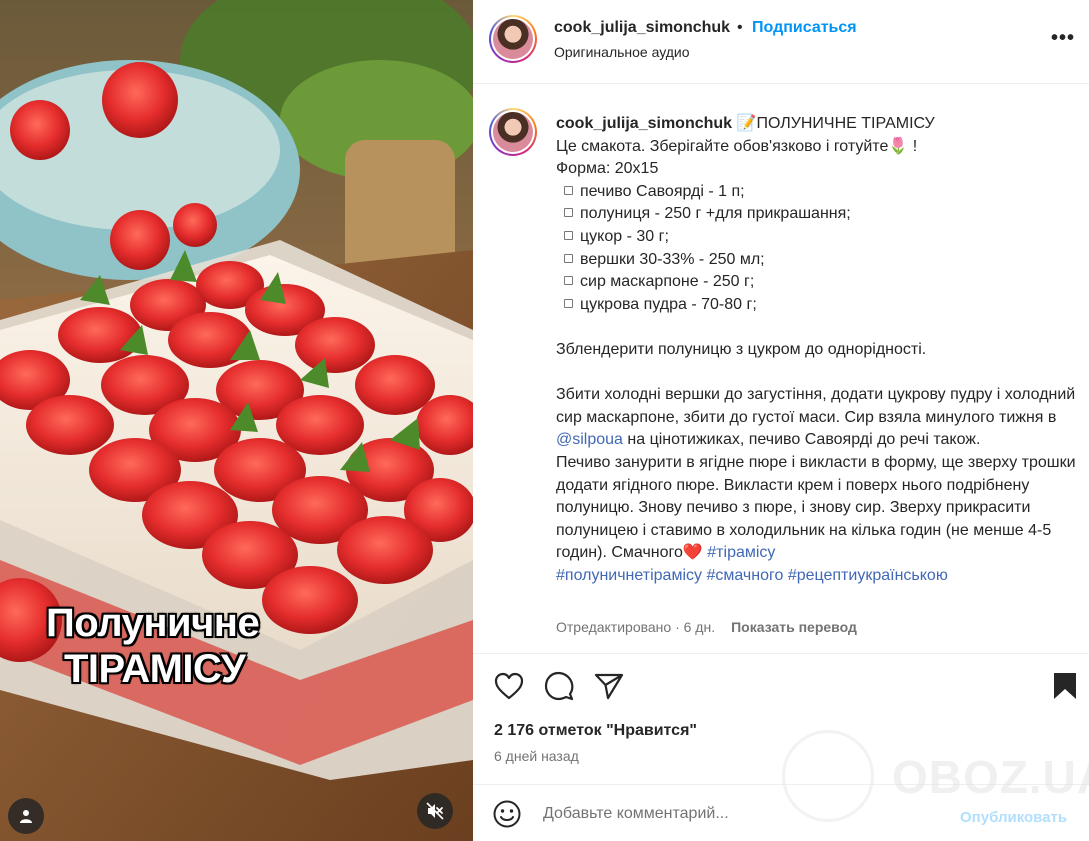  What do you see at coordinates (595, 731) in the screenshot?
I see `likes-count: 2 176 отметок "Нравится"` at bounding box center [595, 731].